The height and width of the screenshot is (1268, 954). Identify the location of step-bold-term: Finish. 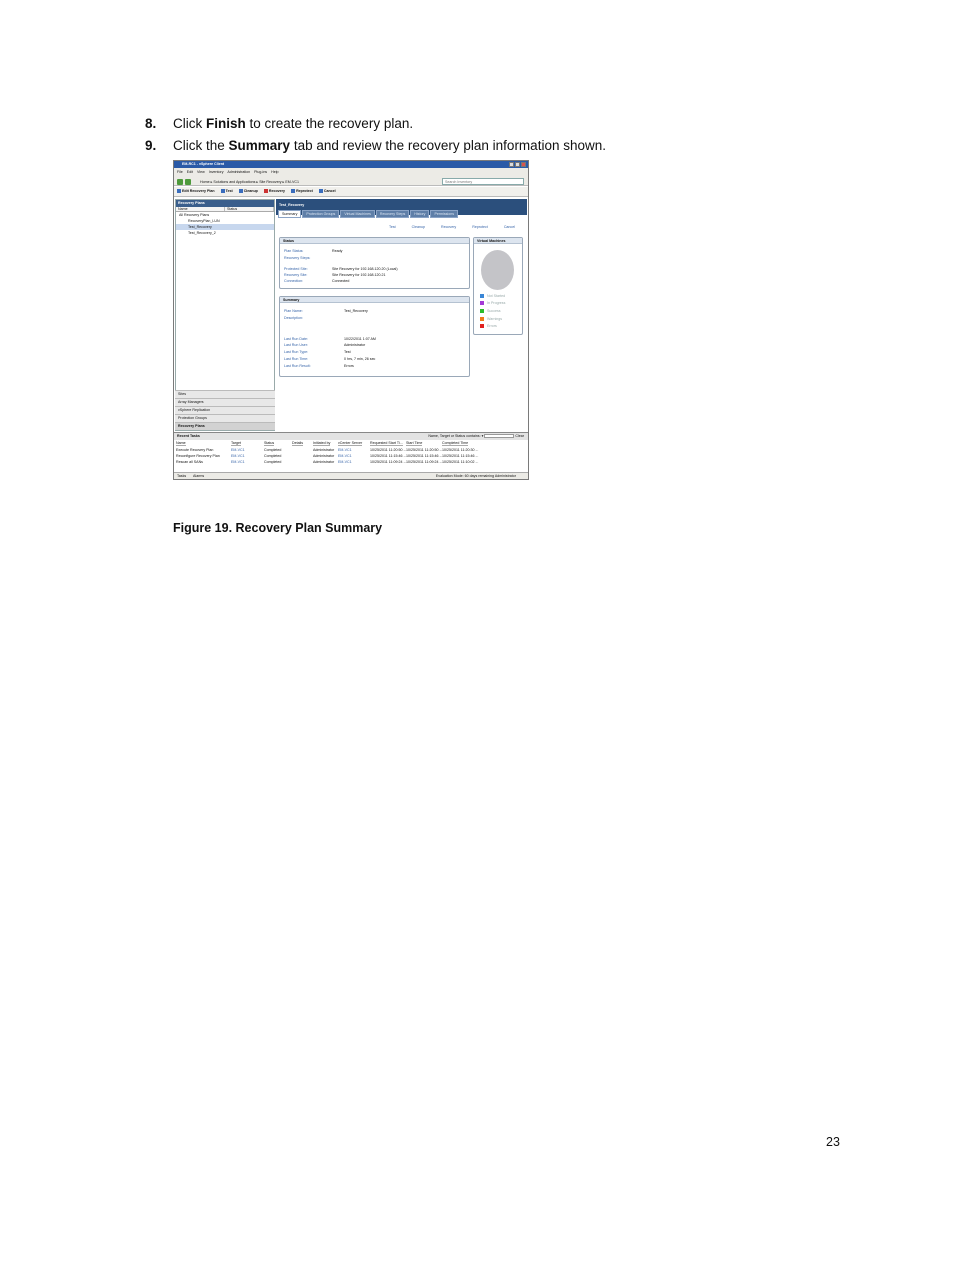
(226, 123).